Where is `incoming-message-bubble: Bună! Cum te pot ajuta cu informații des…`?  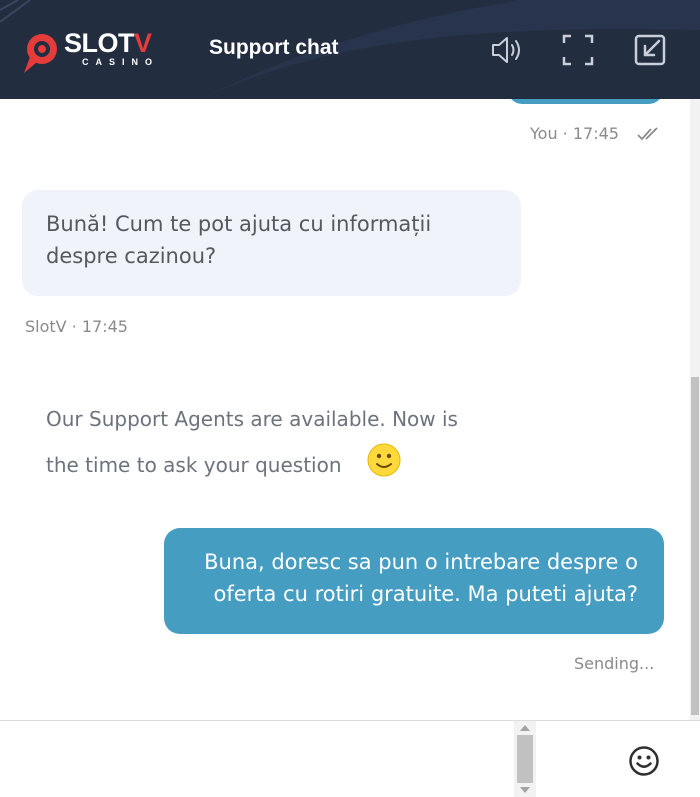 incoming-message-bubble: Bună! Cum te pot ajuta cu informații des… is located at coordinates (271, 243).